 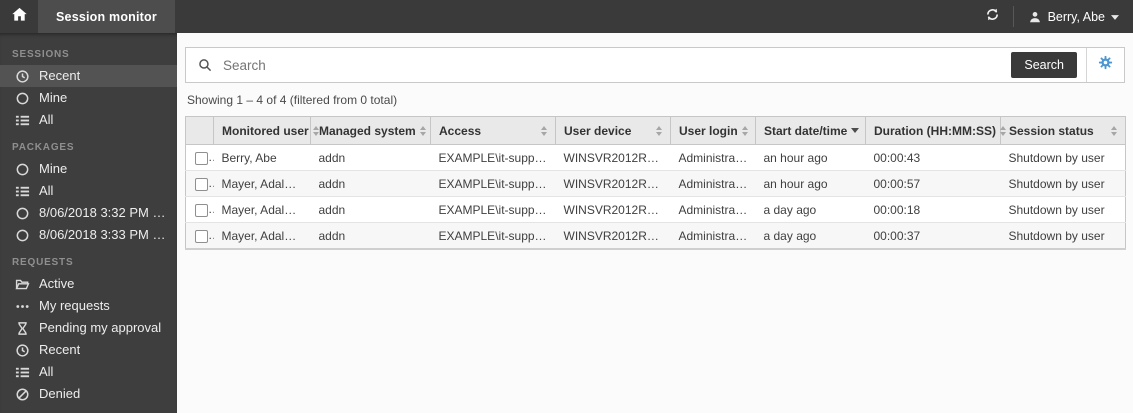 I want to click on home-icon, so click(x=19, y=17).